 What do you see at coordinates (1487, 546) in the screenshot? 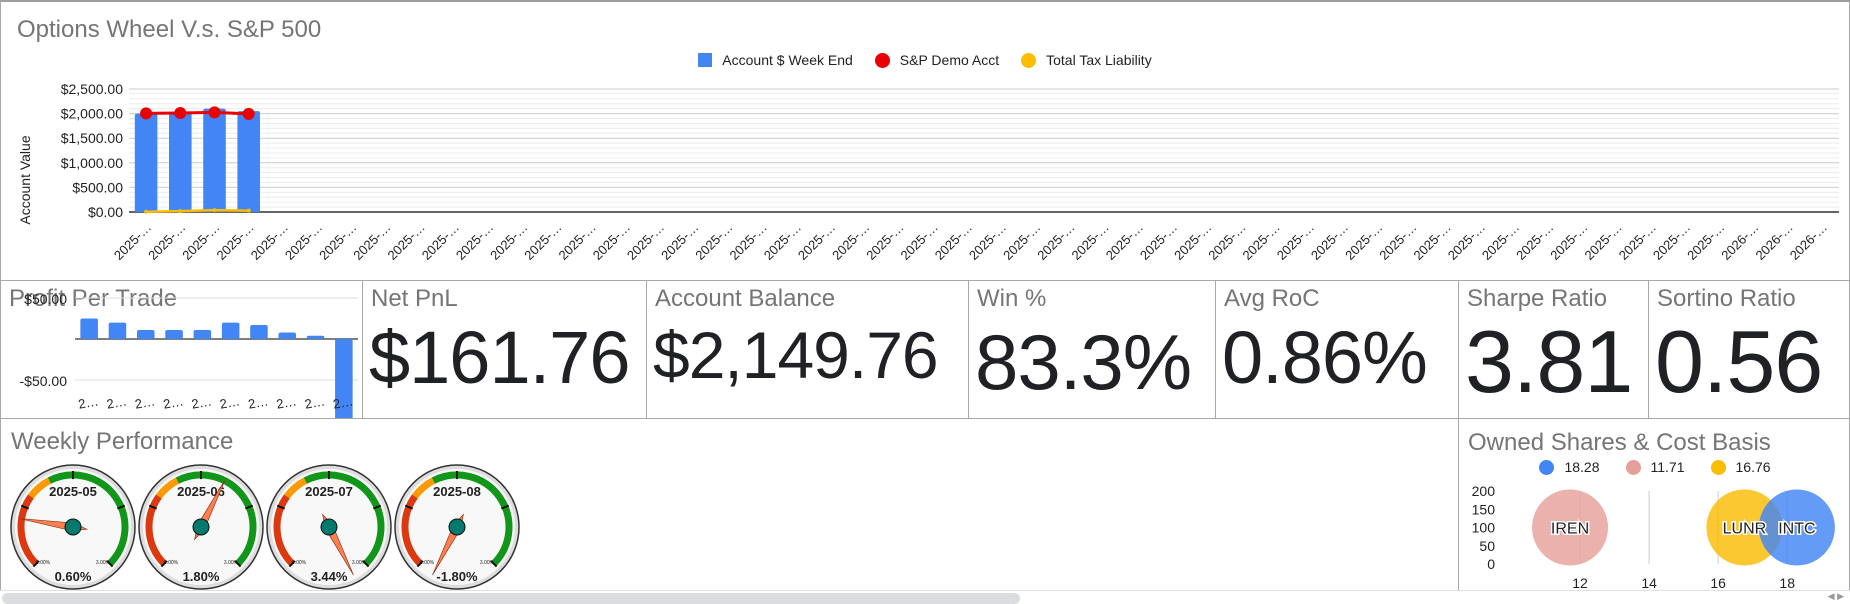
I see `y-tick-label: 50` at bounding box center [1487, 546].